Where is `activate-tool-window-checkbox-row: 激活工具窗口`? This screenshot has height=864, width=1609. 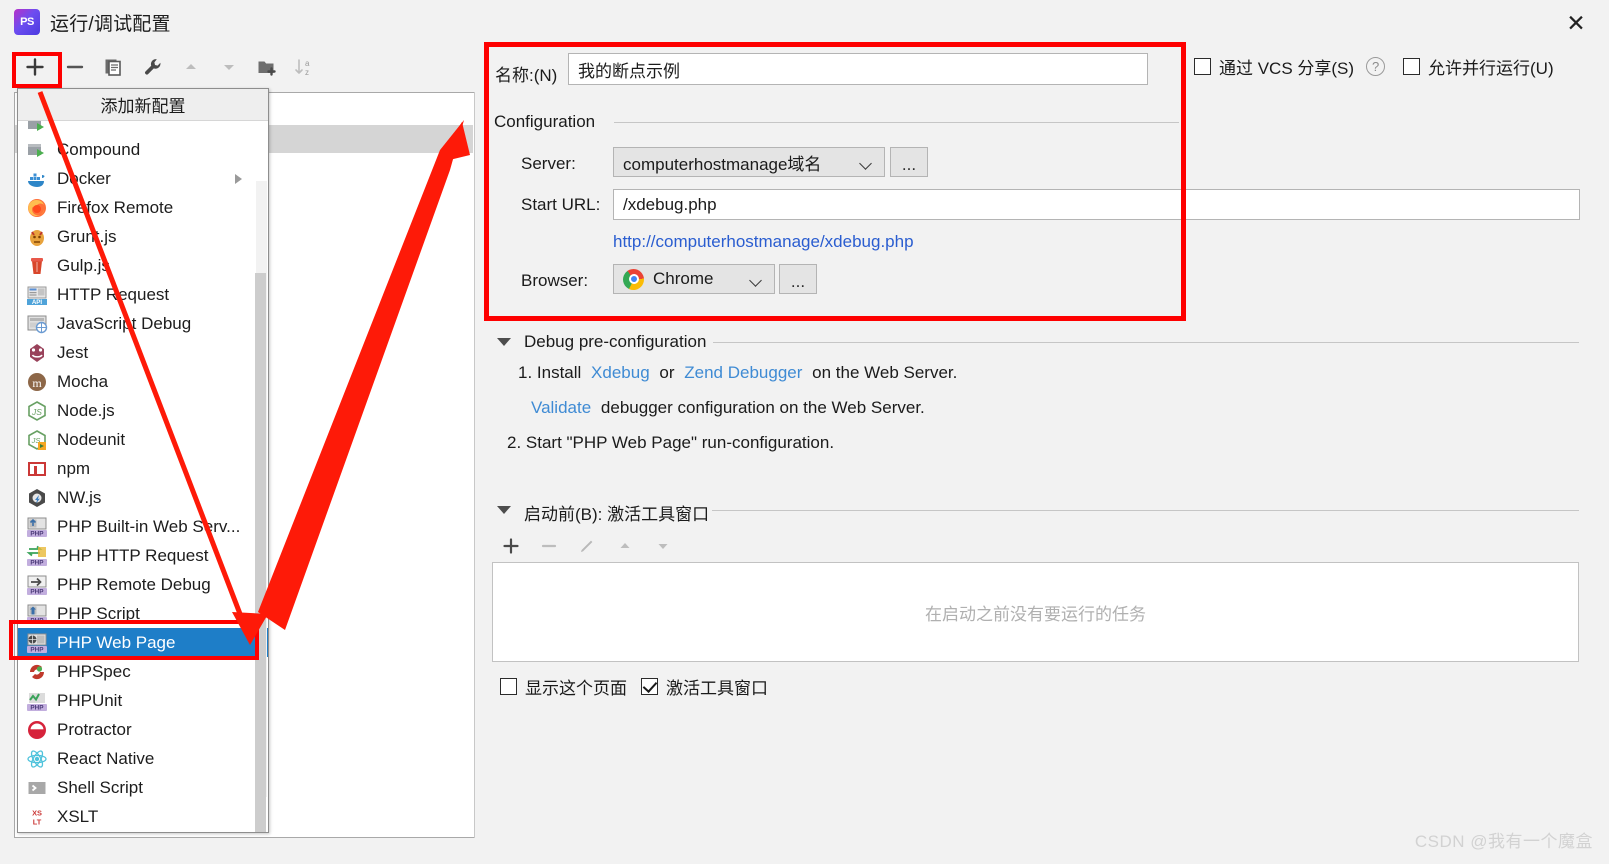 activate-tool-window-checkbox-row: 激活工具窗口 is located at coordinates (704, 686).